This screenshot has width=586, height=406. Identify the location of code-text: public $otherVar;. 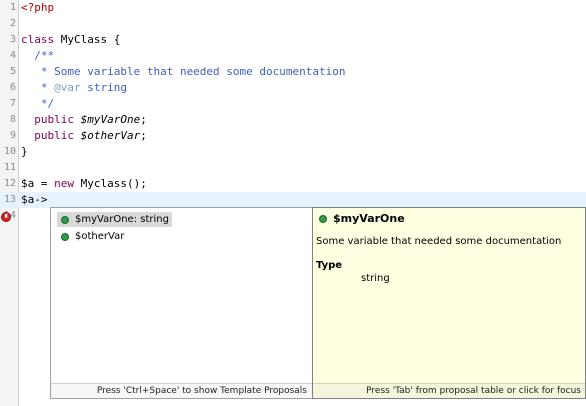
(84, 136).